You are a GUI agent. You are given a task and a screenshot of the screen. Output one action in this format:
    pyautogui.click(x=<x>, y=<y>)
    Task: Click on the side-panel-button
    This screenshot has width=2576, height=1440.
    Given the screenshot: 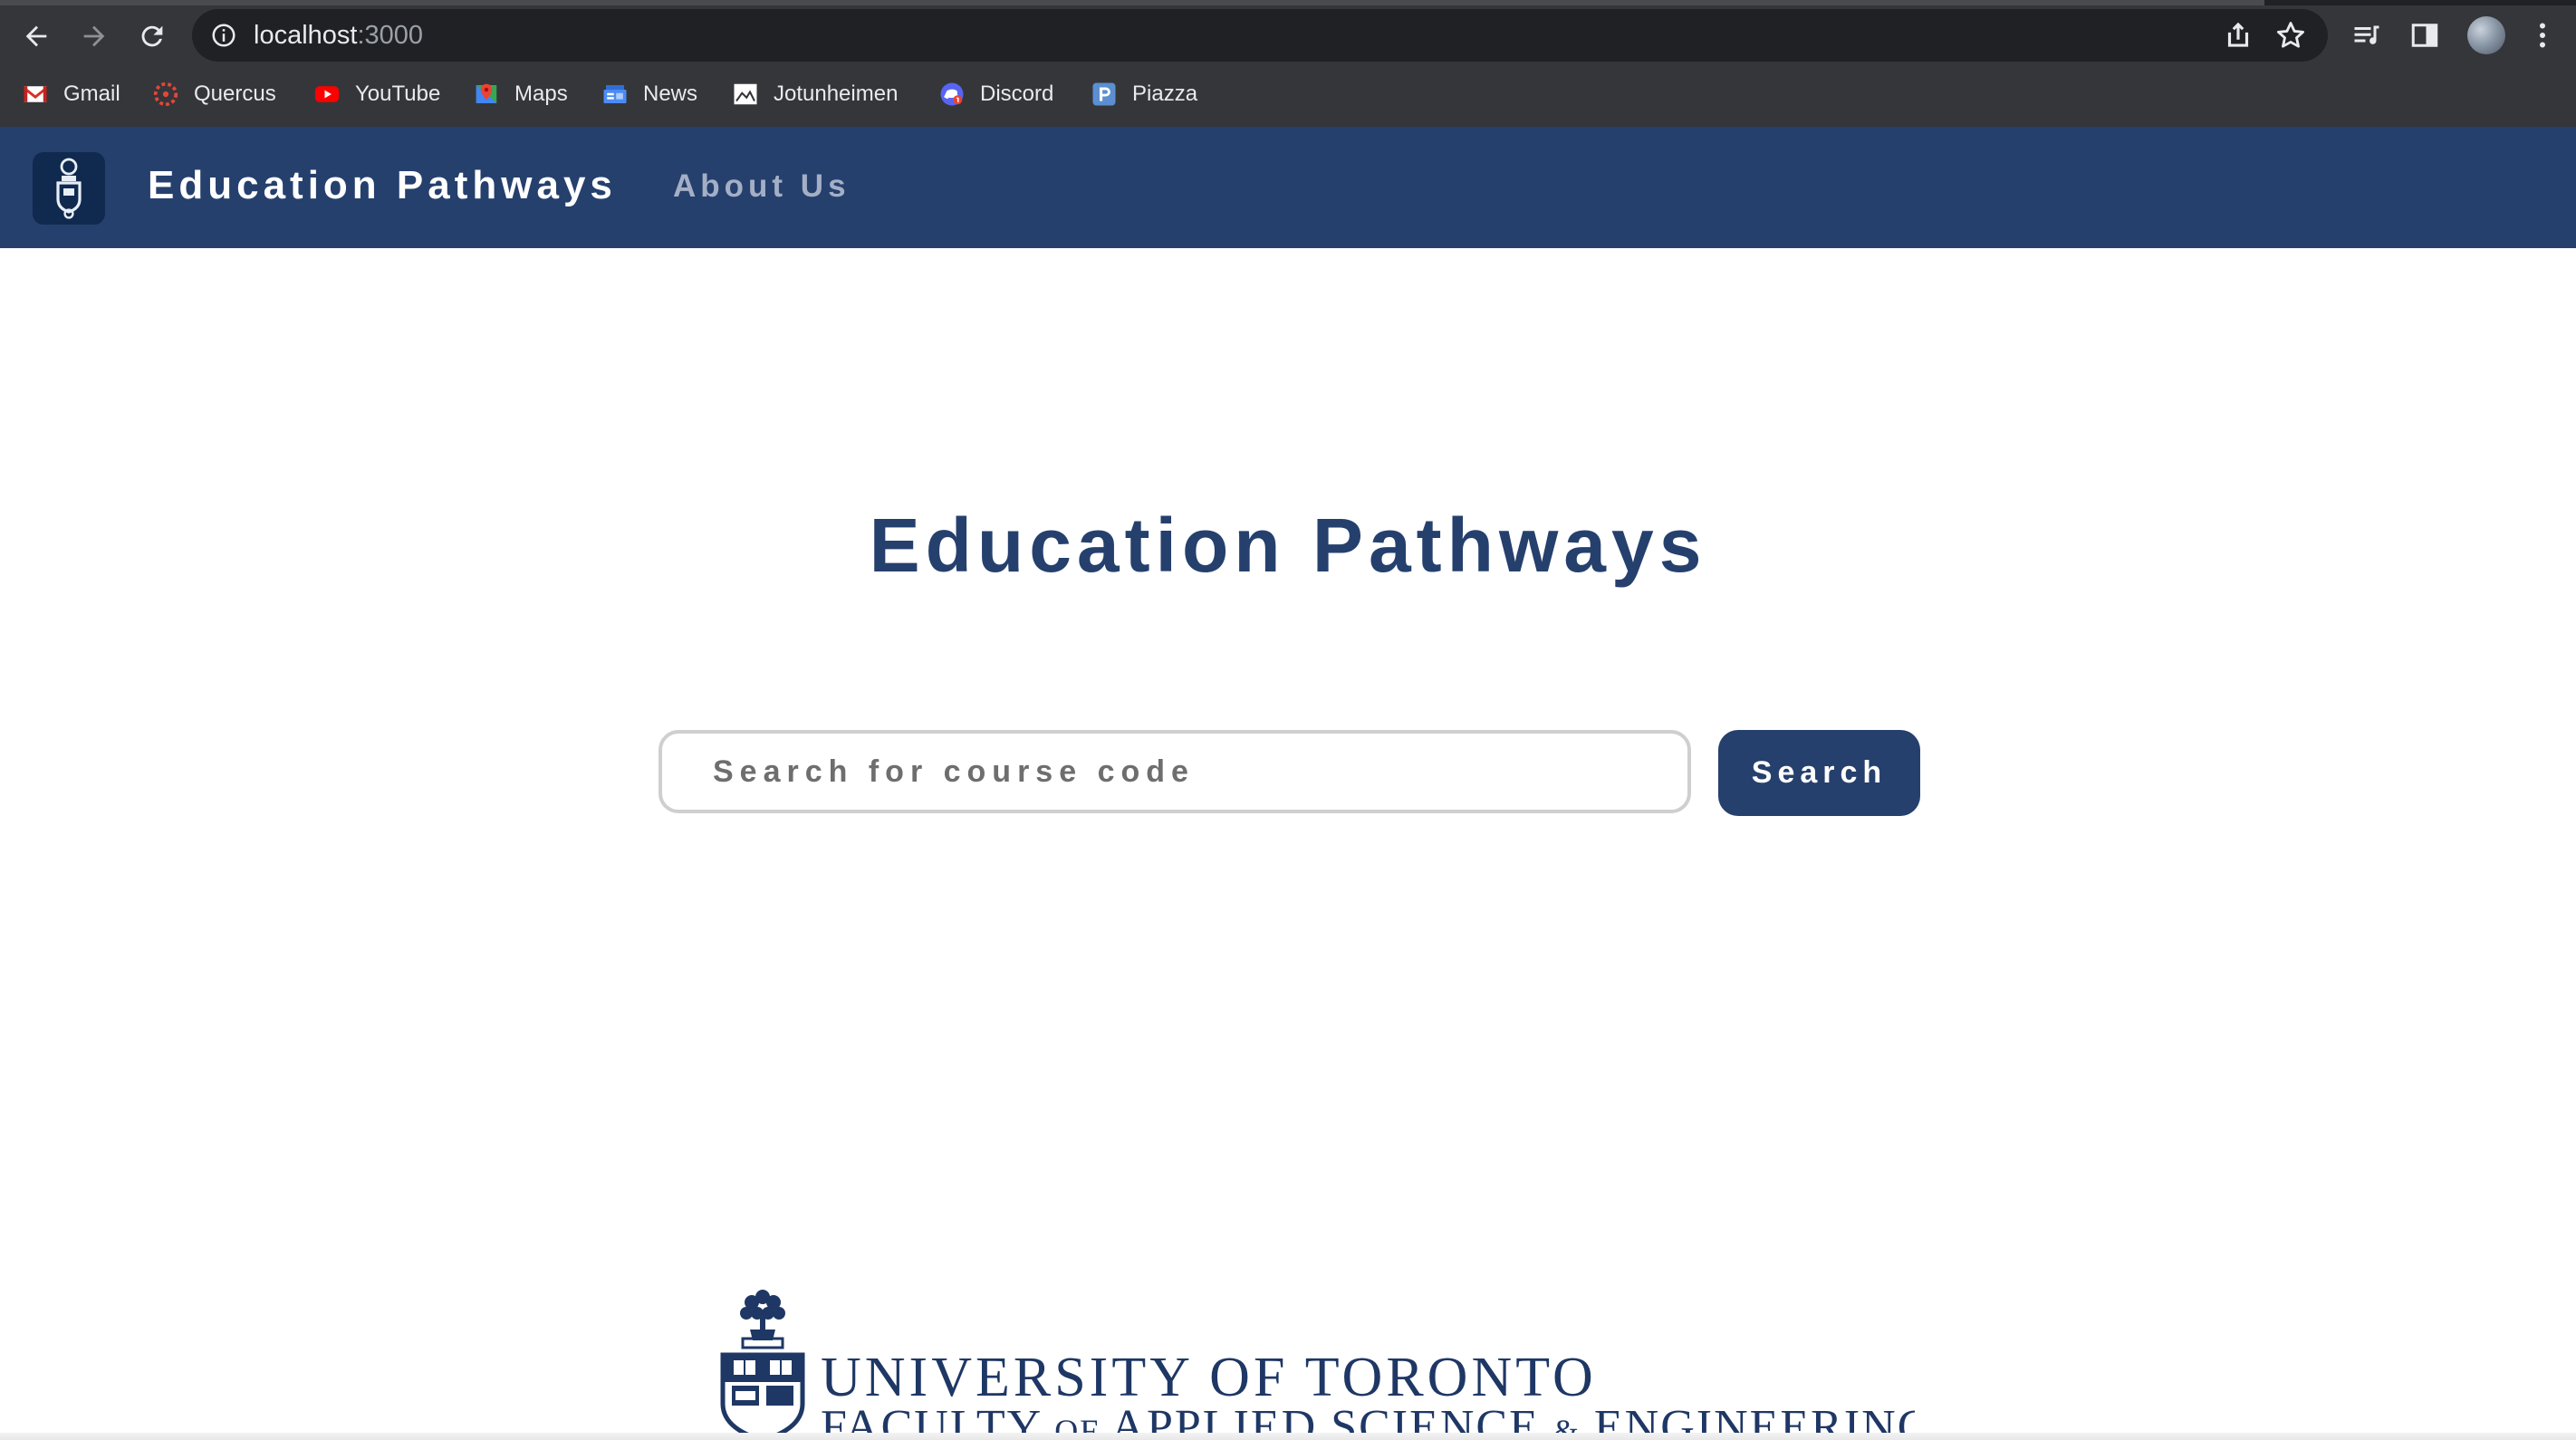 What is the action you would take?
    pyautogui.click(x=2425, y=35)
    